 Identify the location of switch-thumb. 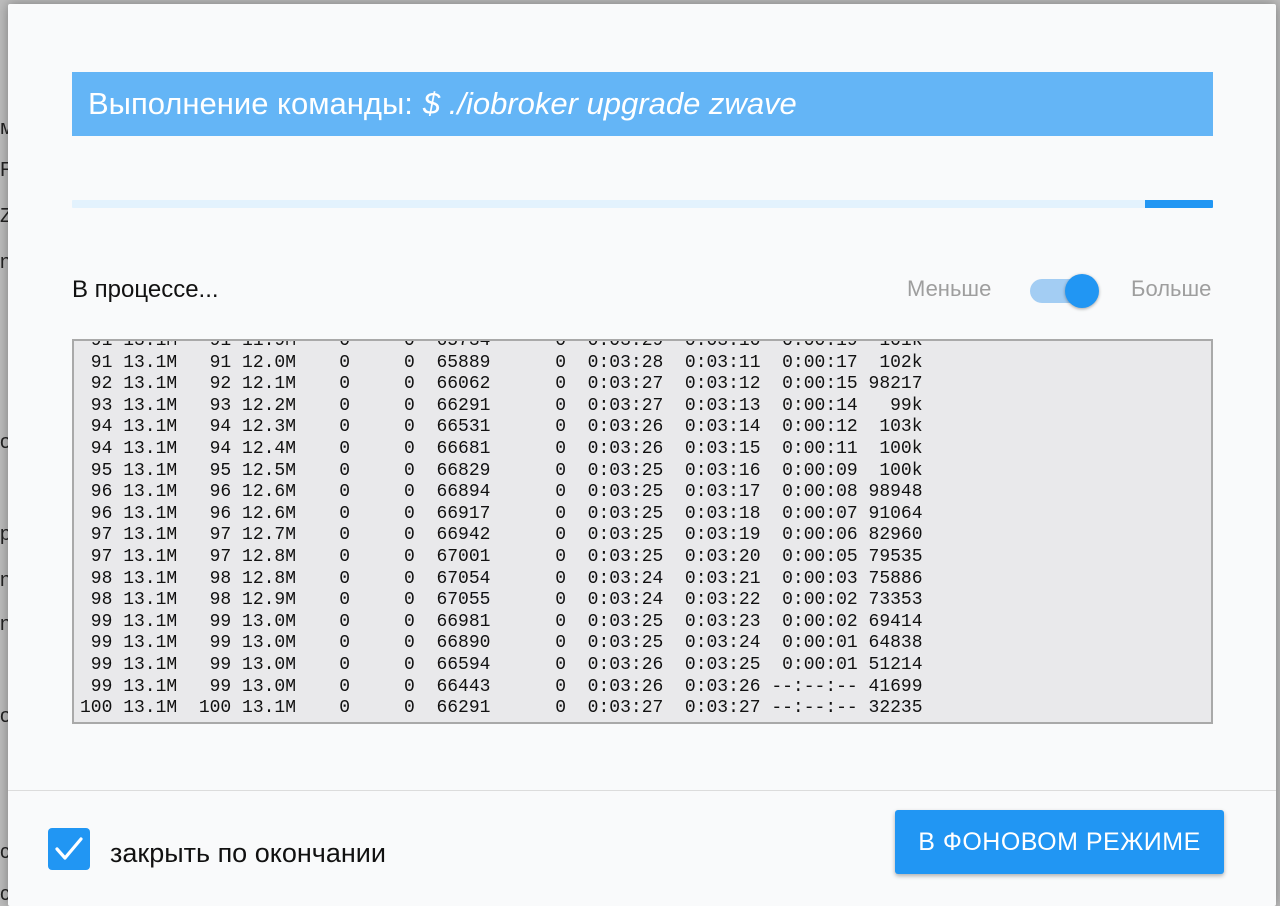
(1082, 291).